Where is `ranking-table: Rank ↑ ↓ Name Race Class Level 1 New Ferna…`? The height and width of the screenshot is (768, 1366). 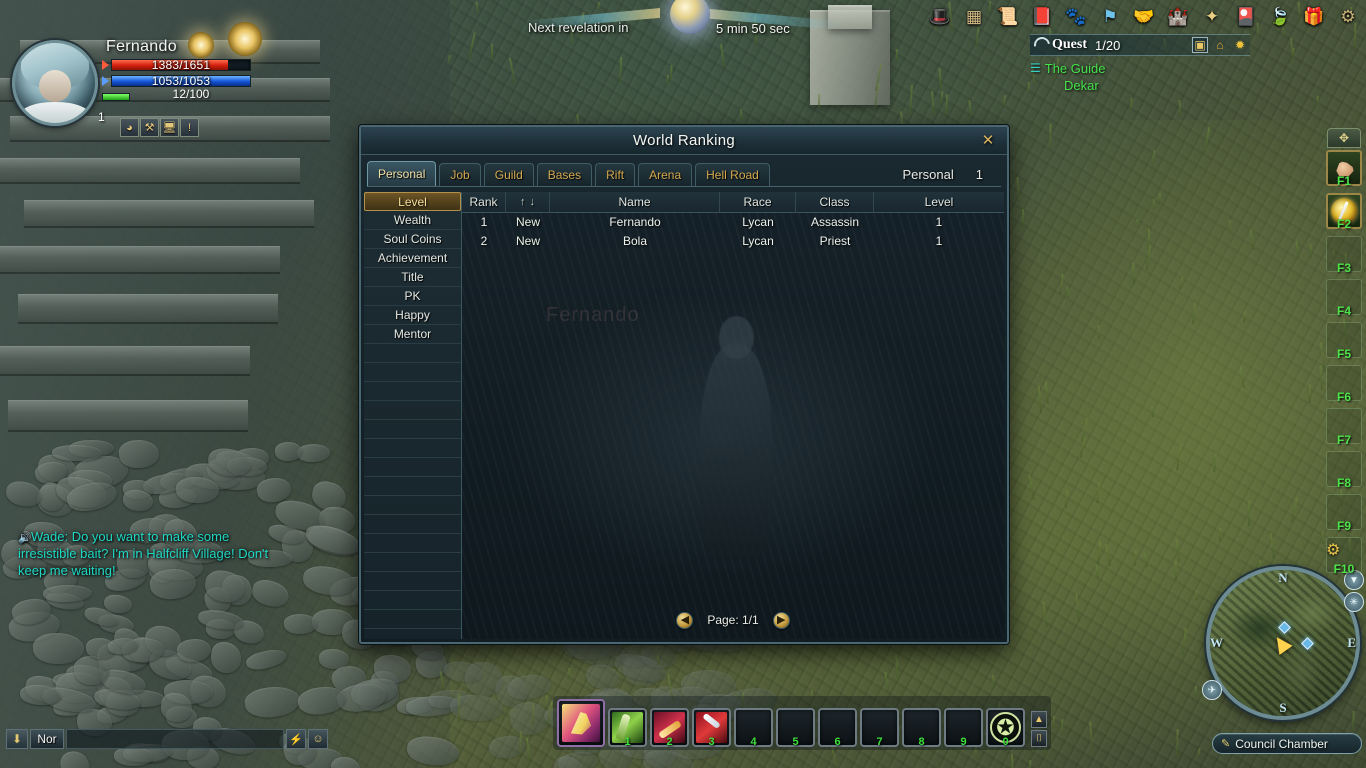
ranking-table: Rank ↑ ↓ Name Race Class Level 1 New Ferna… is located at coordinates (733, 221).